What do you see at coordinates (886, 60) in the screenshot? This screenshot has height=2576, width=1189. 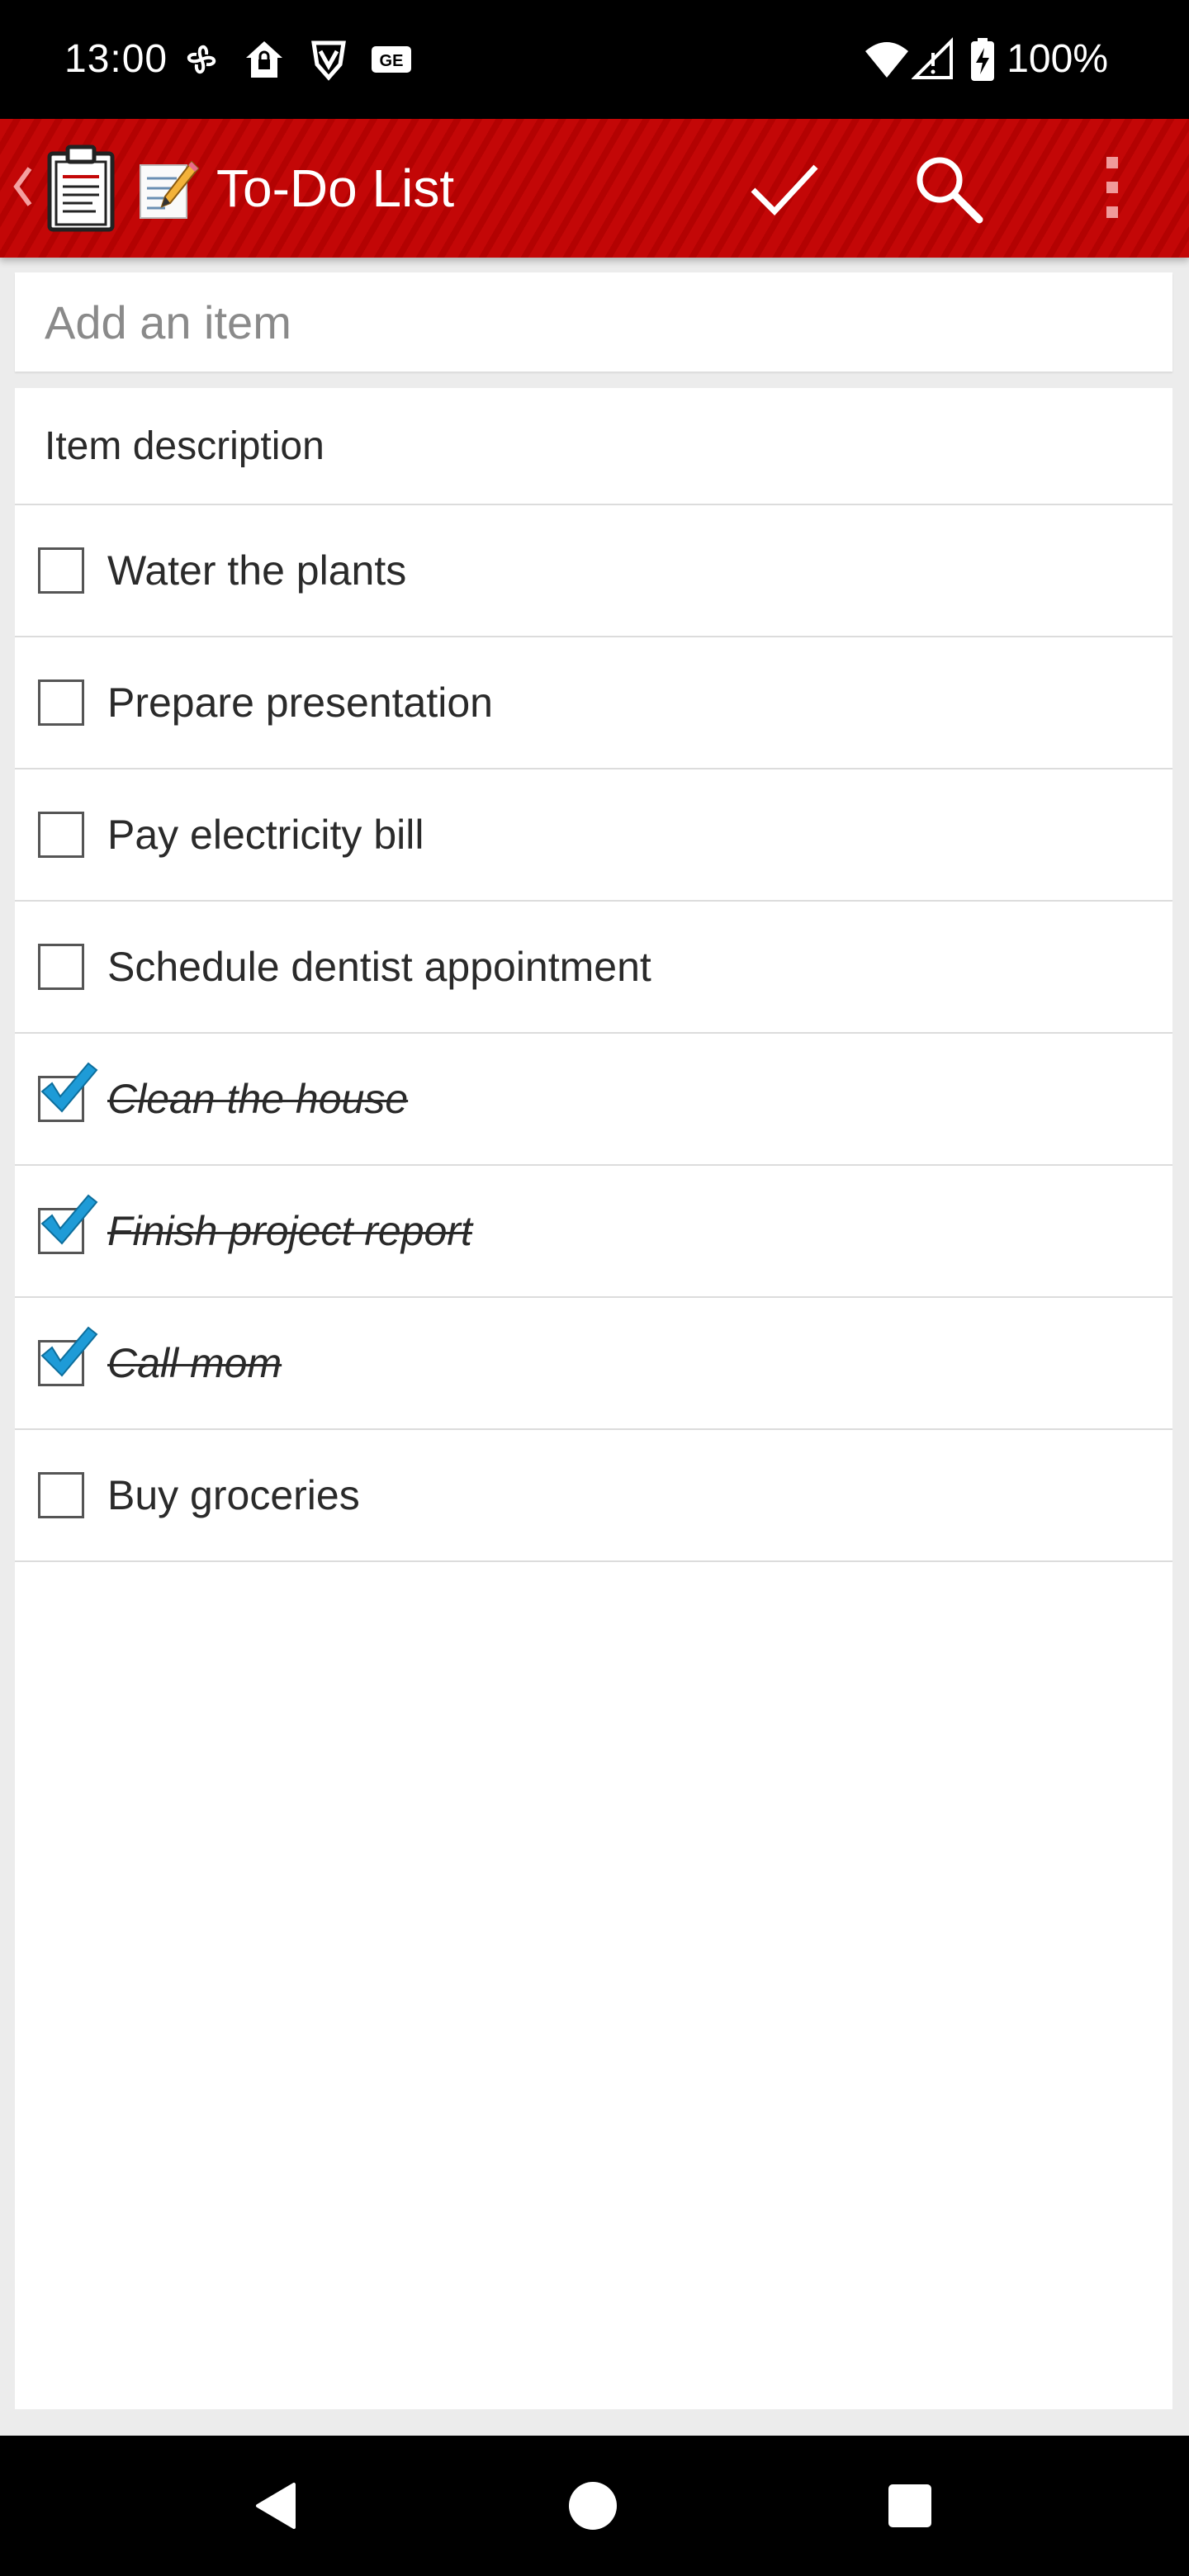 I see `wifi-icon` at bounding box center [886, 60].